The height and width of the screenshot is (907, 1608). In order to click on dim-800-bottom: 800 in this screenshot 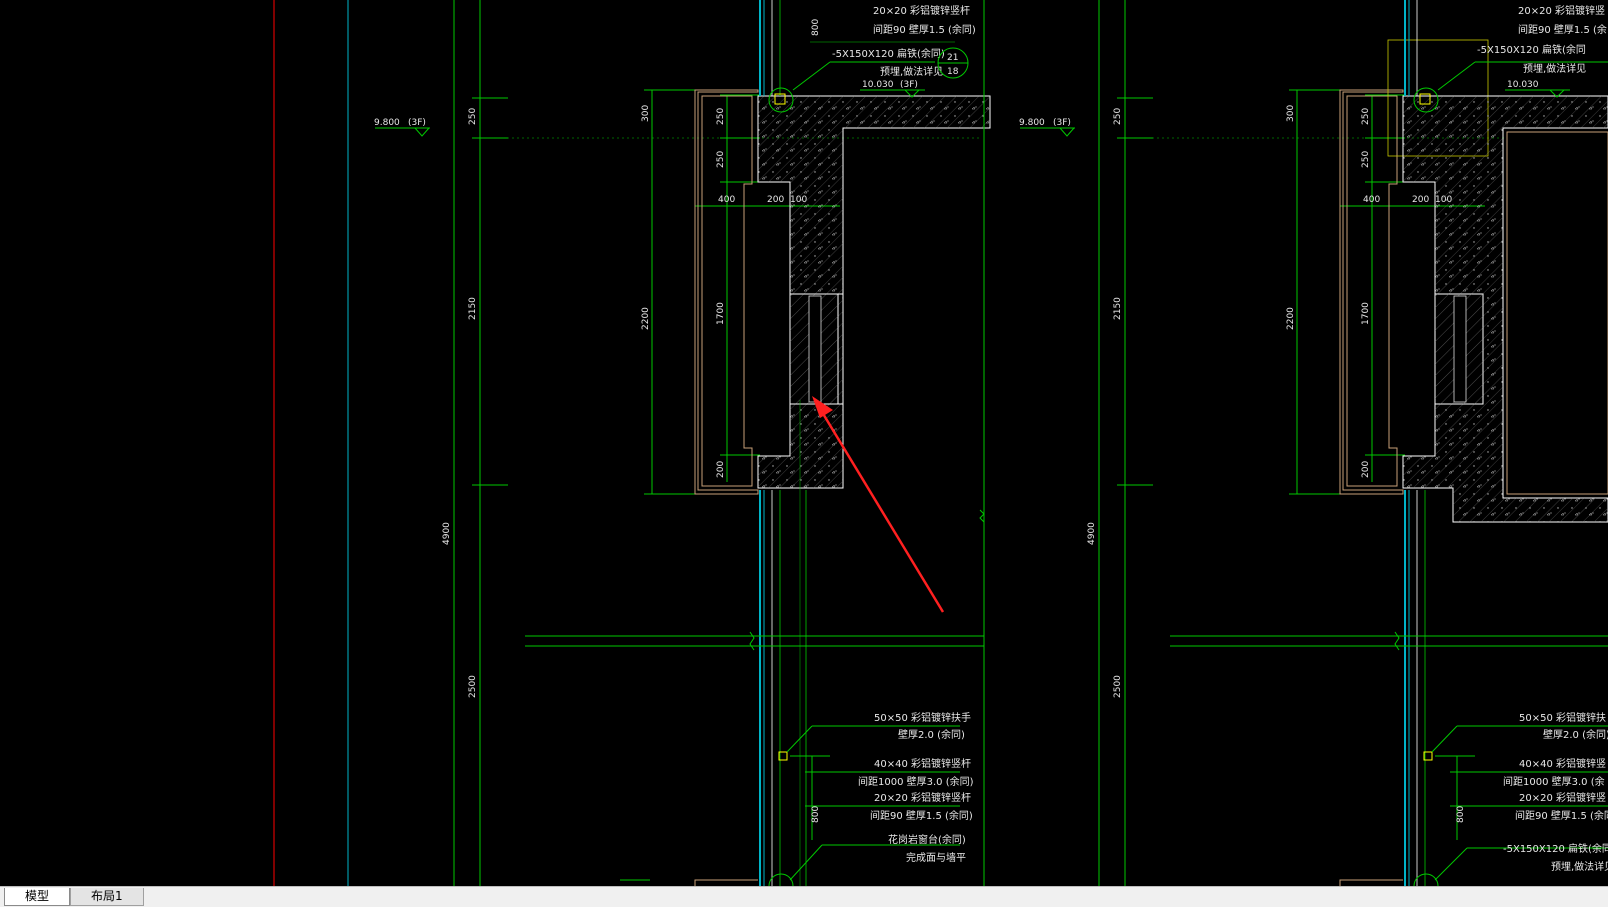, I will do `click(816, 814)`.